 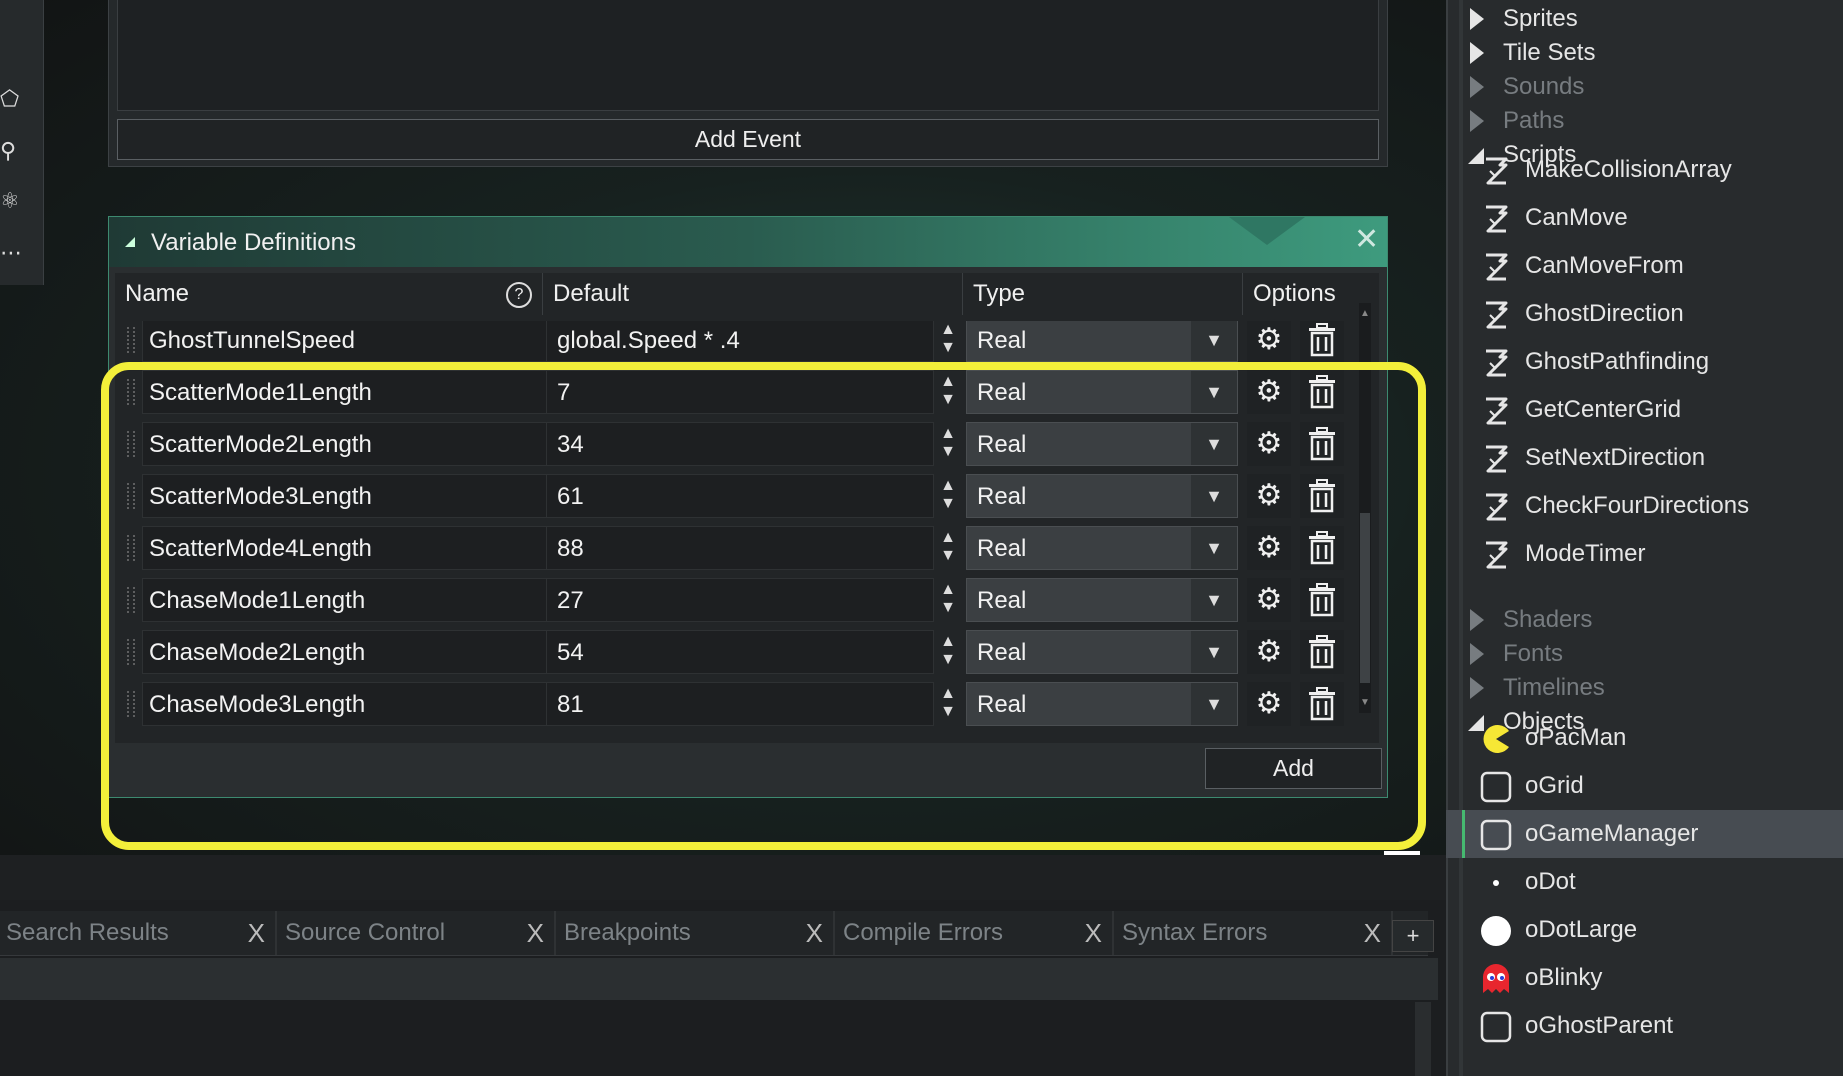 What do you see at coordinates (1599, 1025) in the screenshot?
I see `asset-label: oGhostParent` at bounding box center [1599, 1025].